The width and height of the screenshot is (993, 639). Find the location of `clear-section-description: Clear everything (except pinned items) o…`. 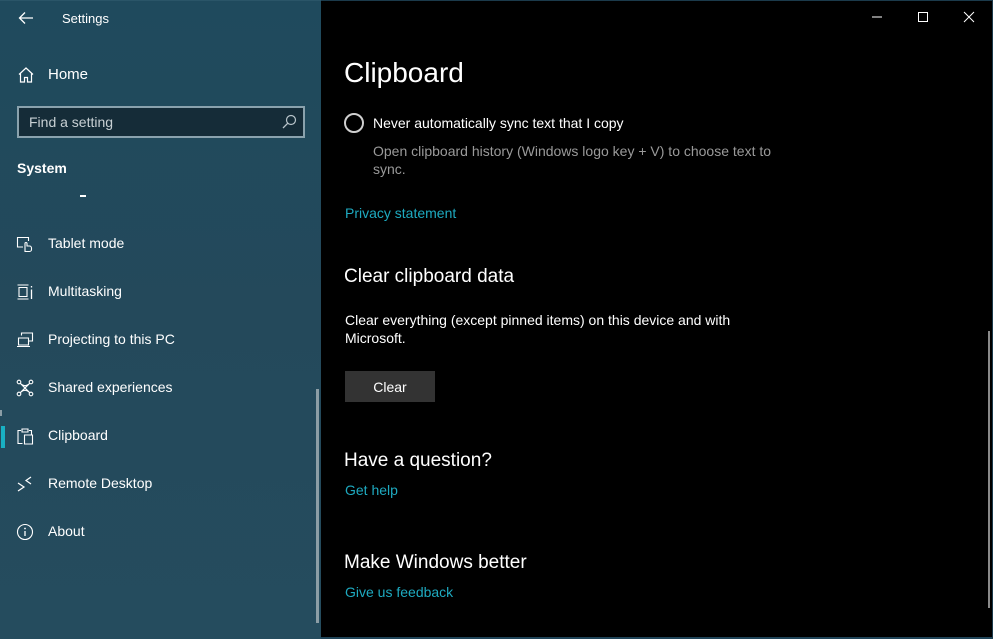

clear-section-description: Clear everything (except pinned items) o… is located at coordinates (538, 329).